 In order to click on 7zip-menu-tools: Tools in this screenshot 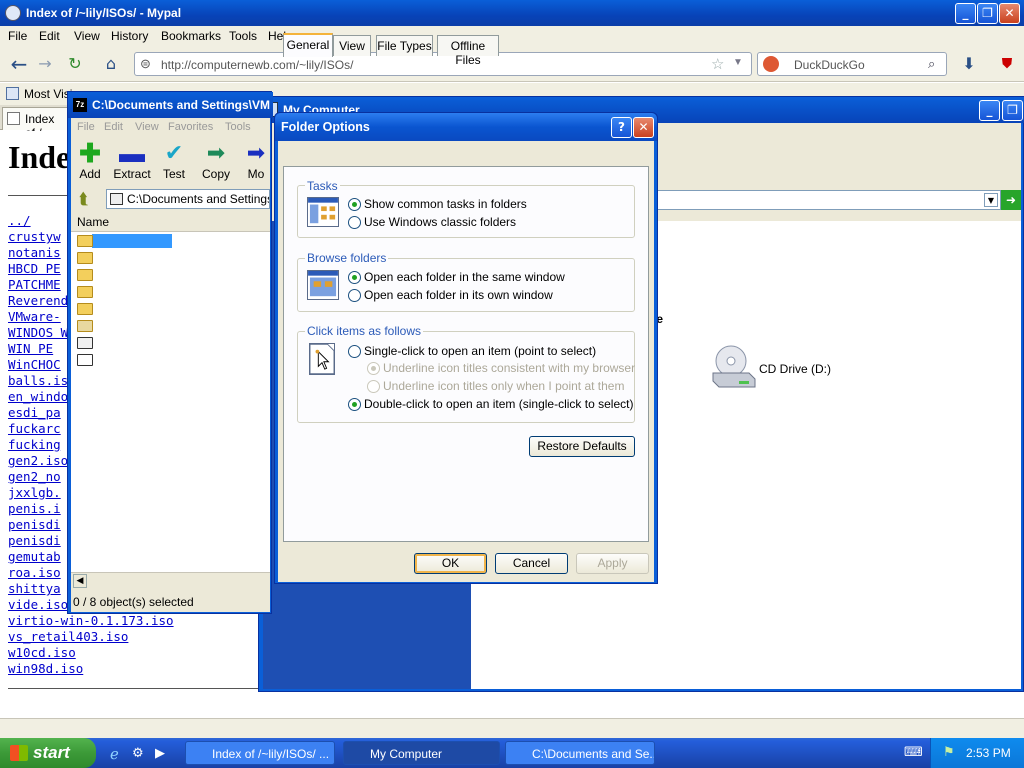, I will do `click(238, 127)`.